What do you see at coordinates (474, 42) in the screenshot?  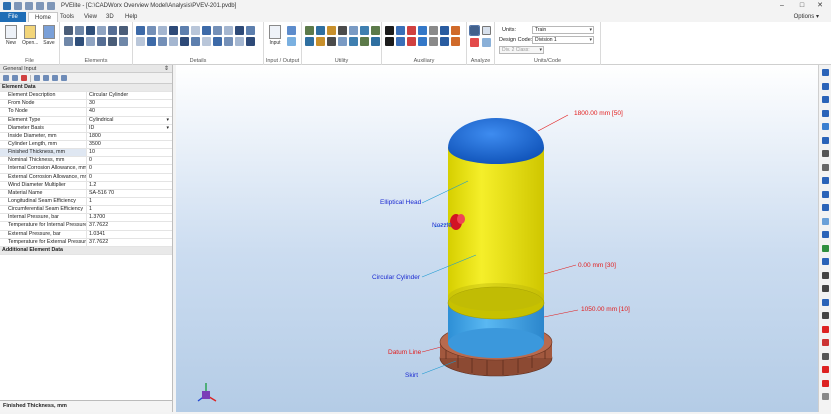 I see `review-icon` at bounding box center [474, 42].